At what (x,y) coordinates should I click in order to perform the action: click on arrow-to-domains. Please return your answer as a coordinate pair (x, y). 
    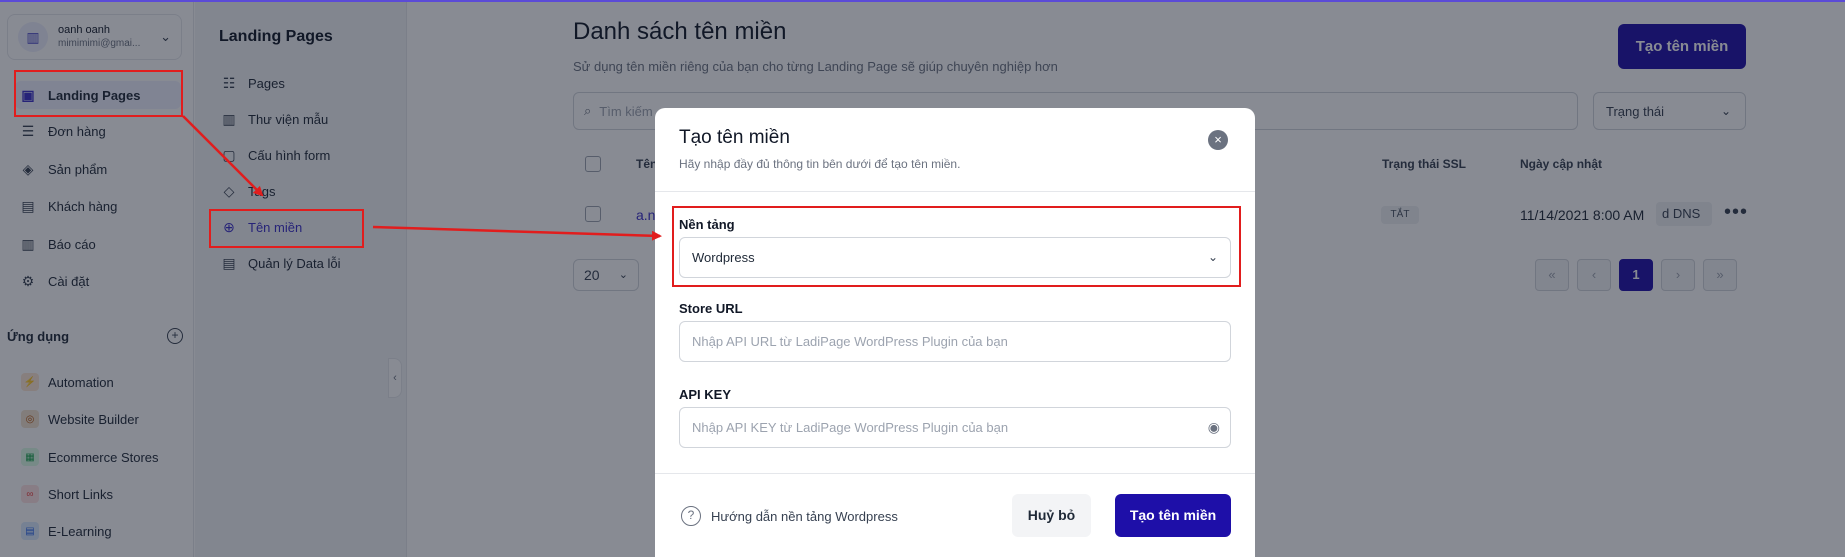
    Looking at the image, I should click on (223, 156).